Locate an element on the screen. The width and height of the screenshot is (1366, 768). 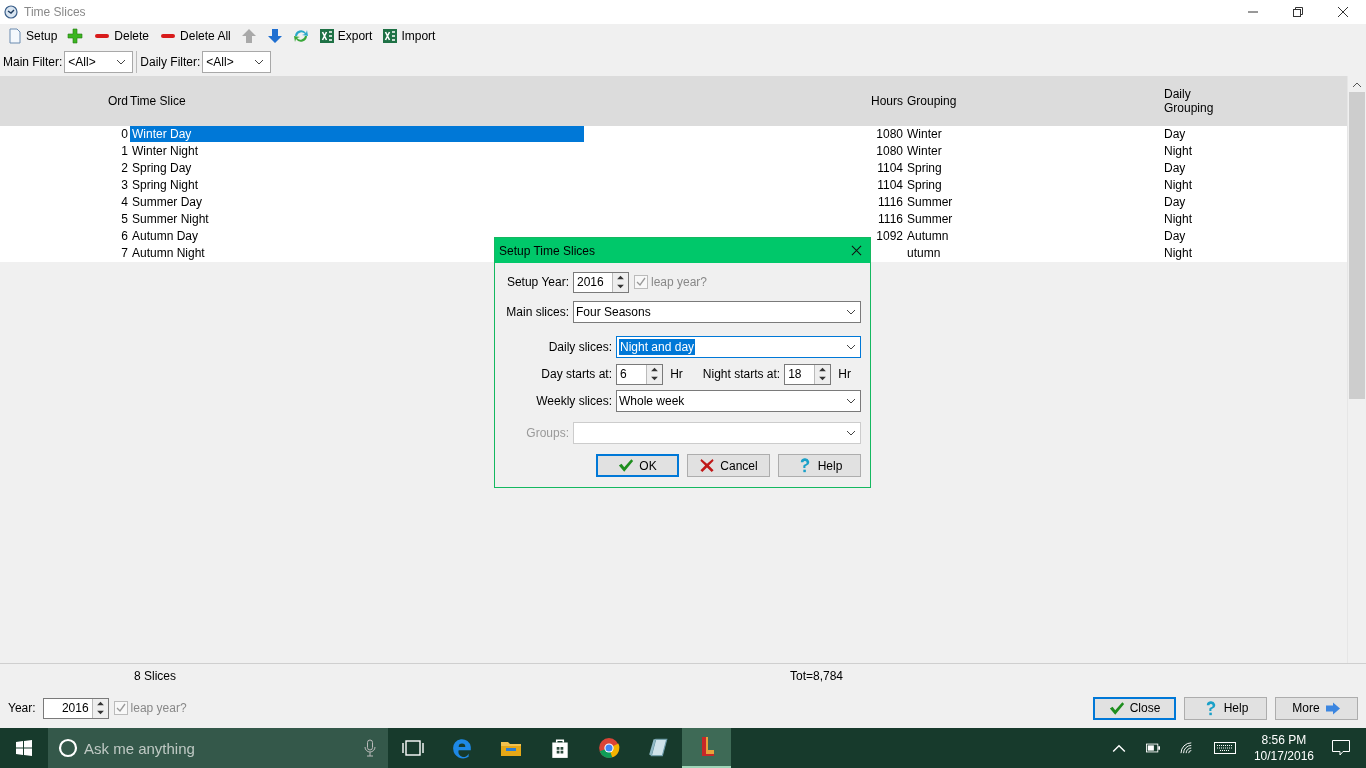
table-cell-text: 1092 is located at coordinates (889, 236).